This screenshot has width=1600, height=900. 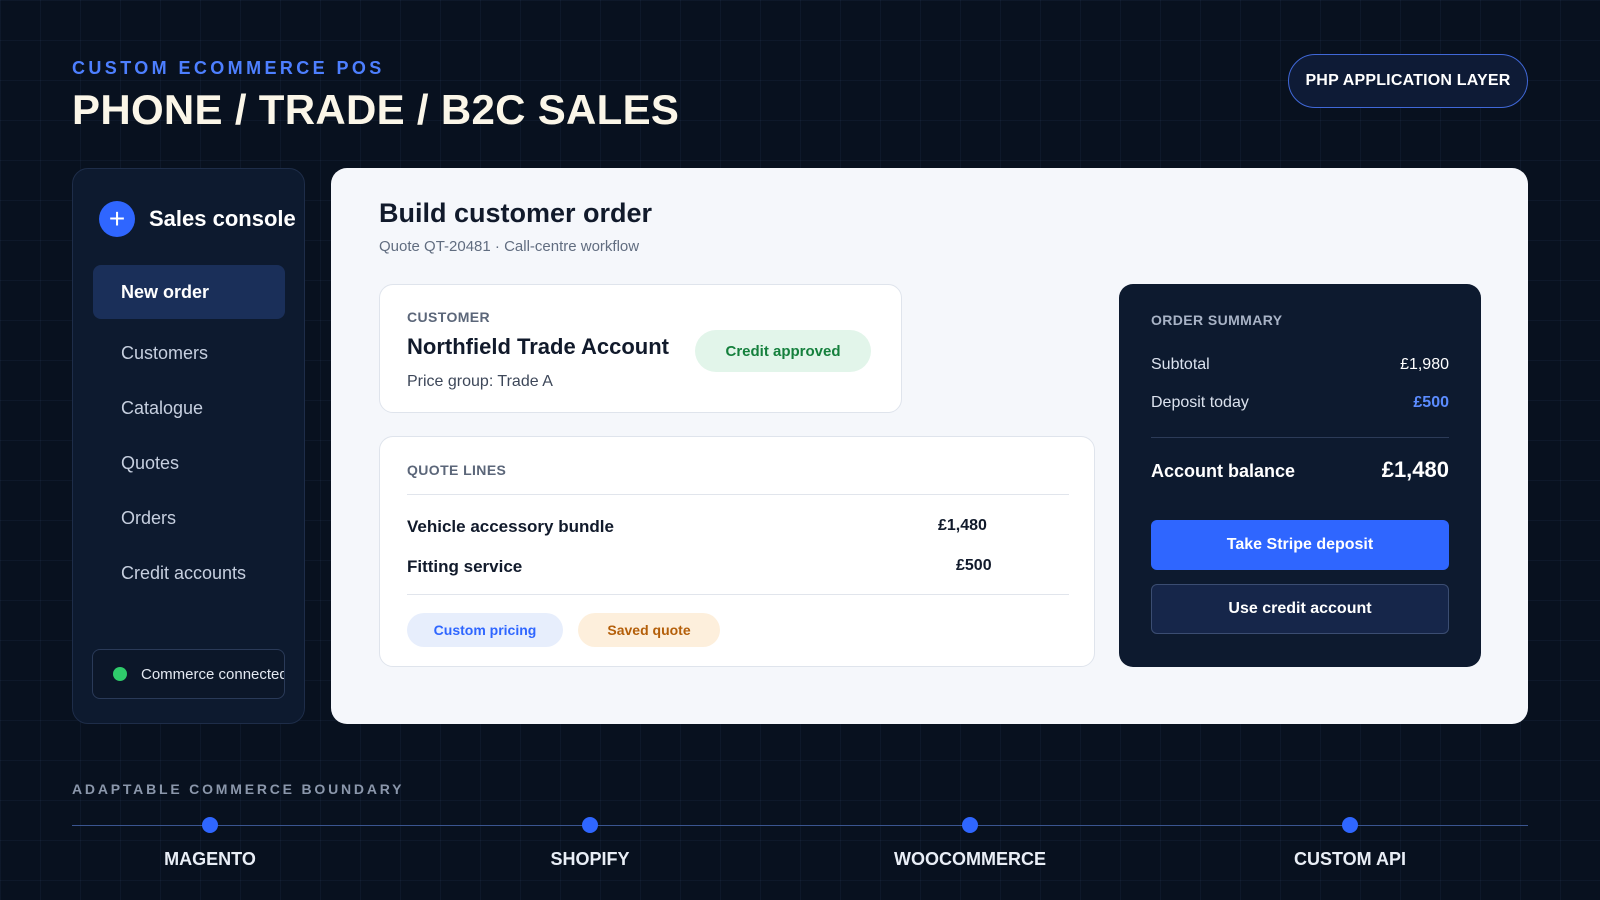 I want to click on sidebar-brand: + Sales console, so click(x=197, y=219).